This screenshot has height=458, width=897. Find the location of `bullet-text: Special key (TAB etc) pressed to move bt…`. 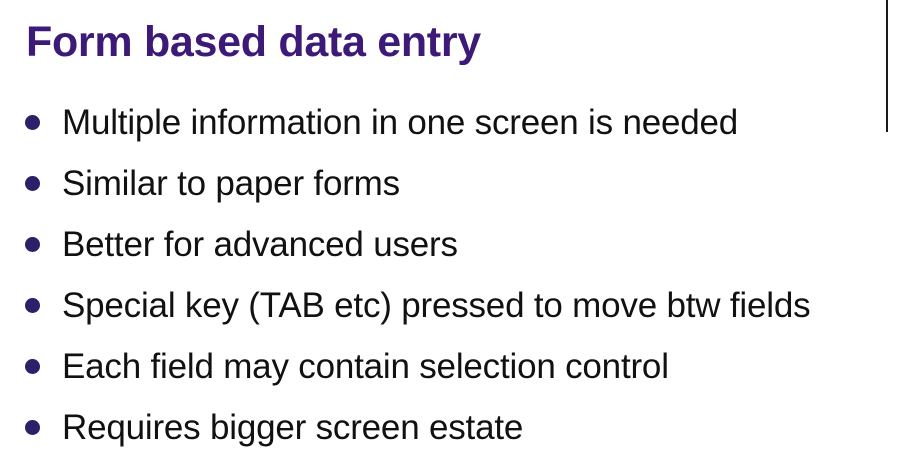

bullet-text: Special key (TAB etc) pressed to move bt… is located at coordinates (436, 305).